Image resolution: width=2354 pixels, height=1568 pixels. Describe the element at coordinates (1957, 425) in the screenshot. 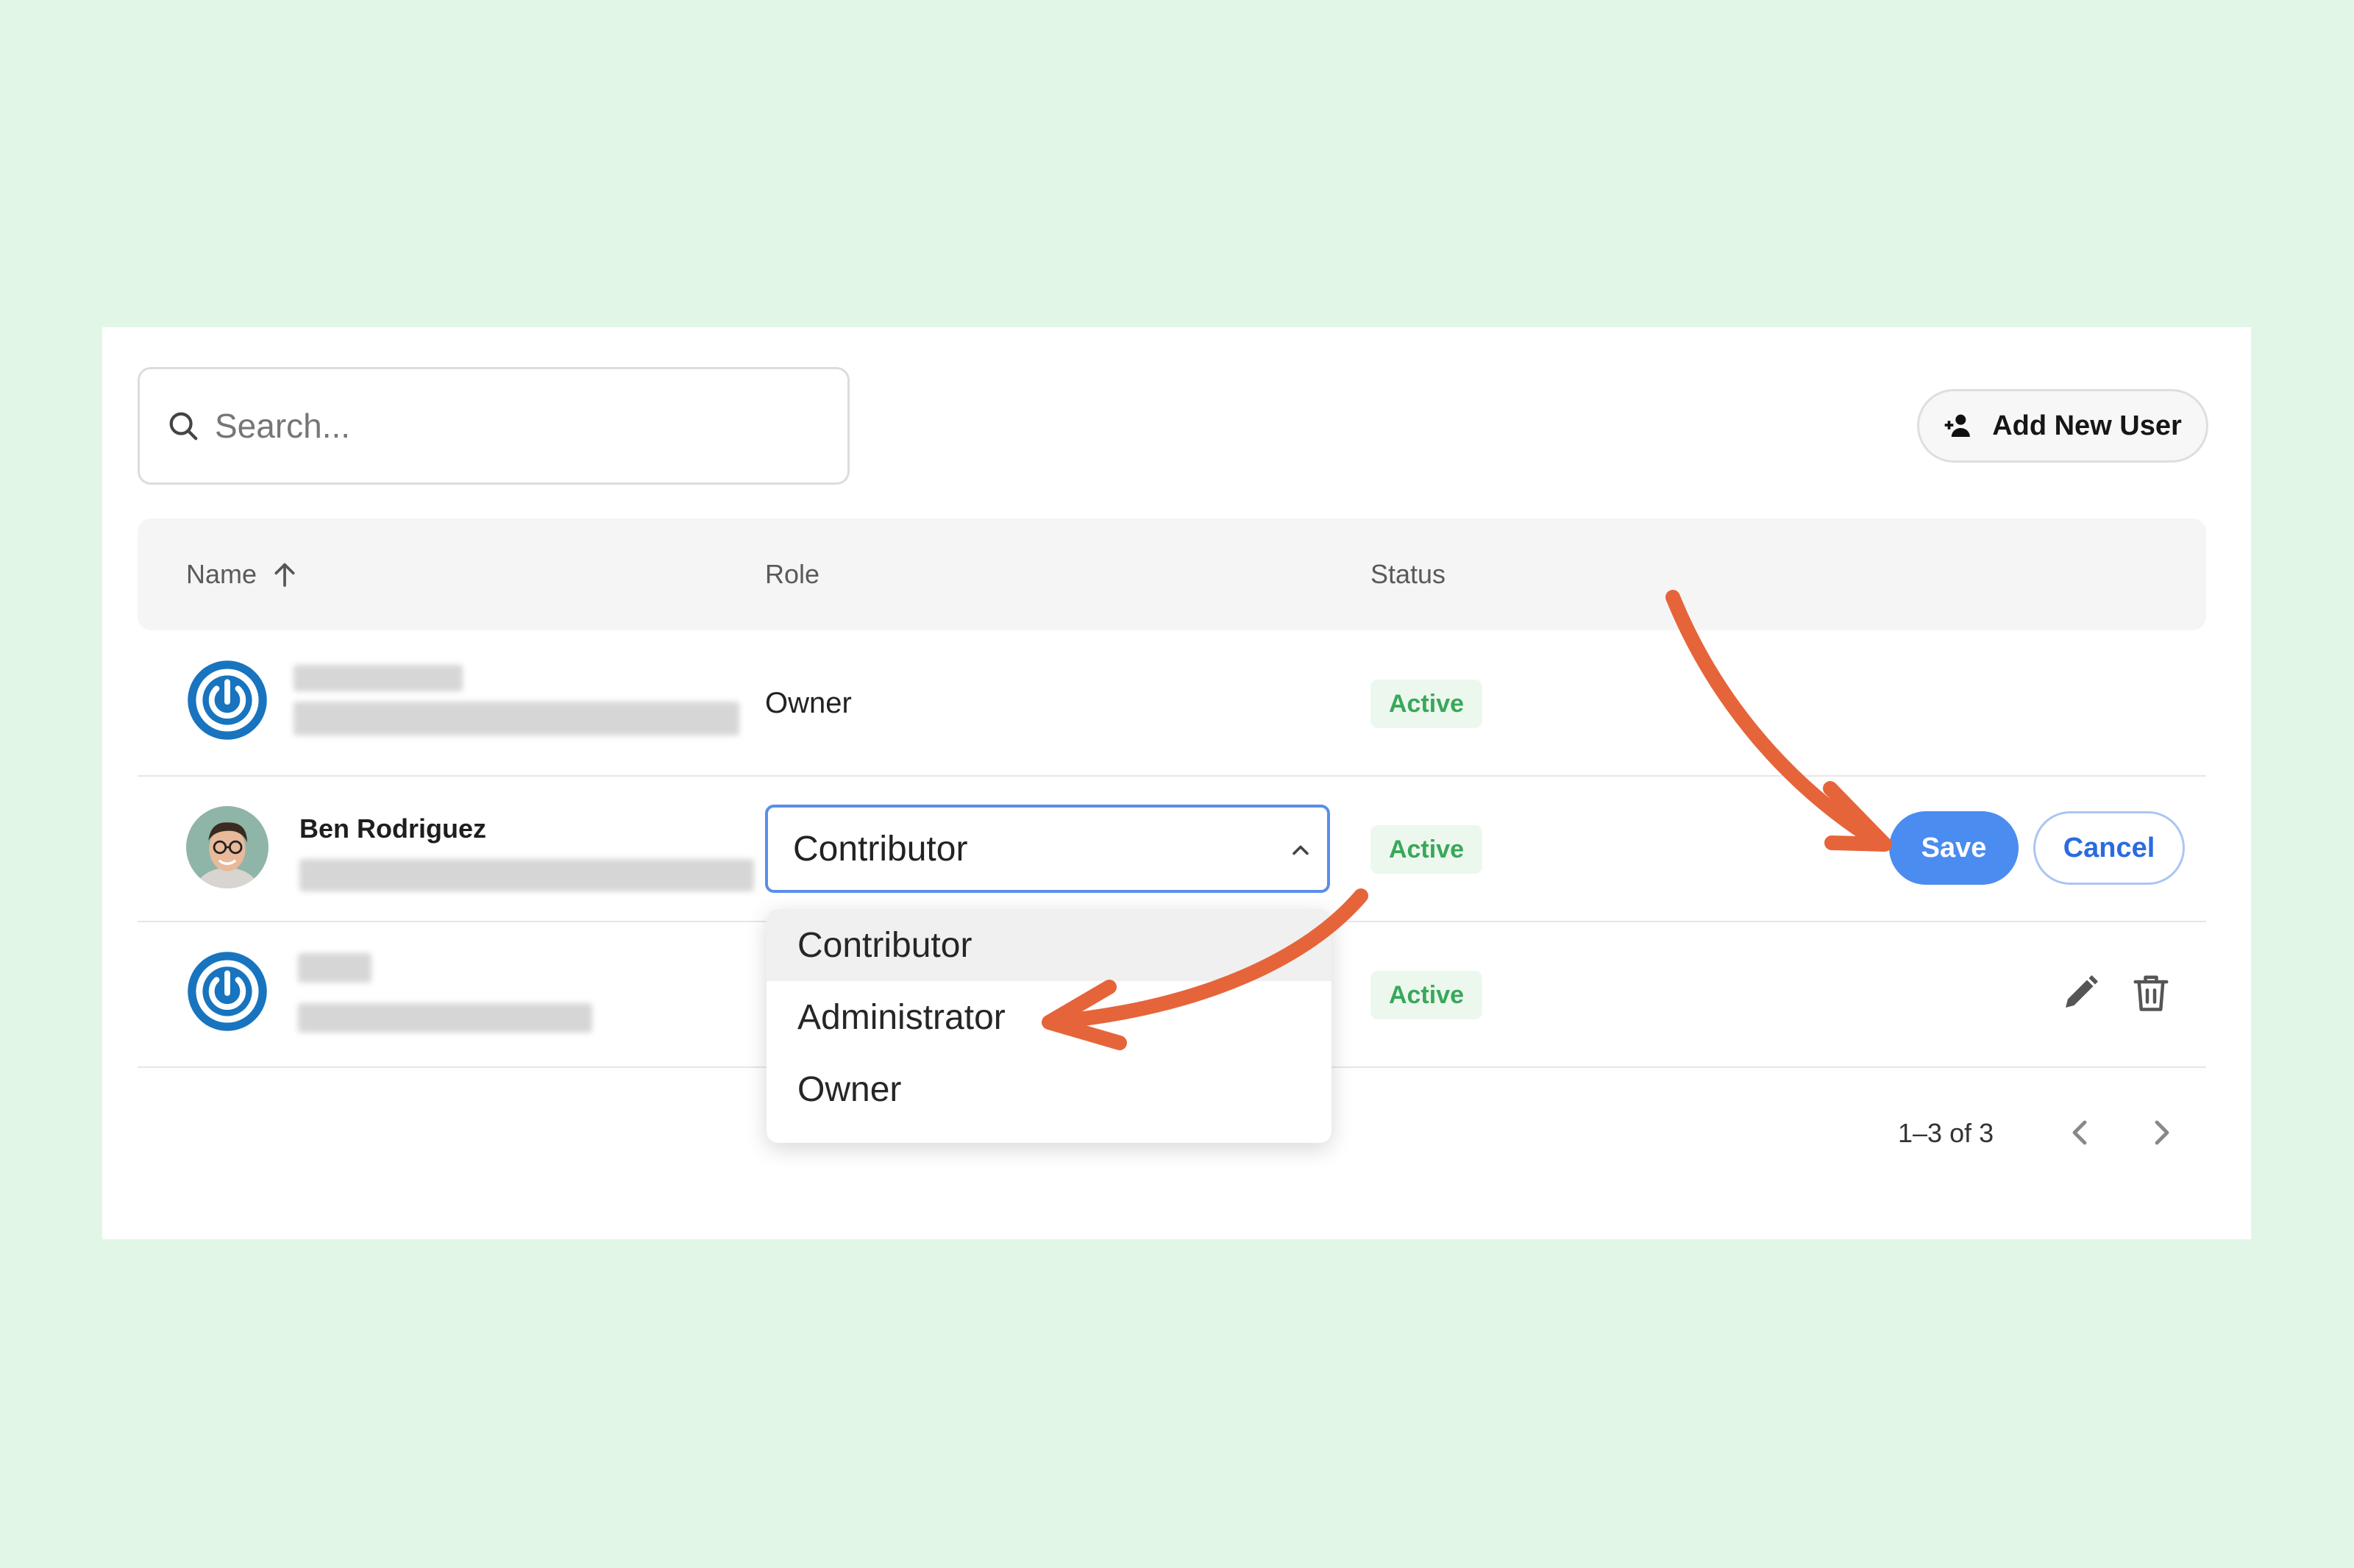

I see `add-user-icon` at that location.